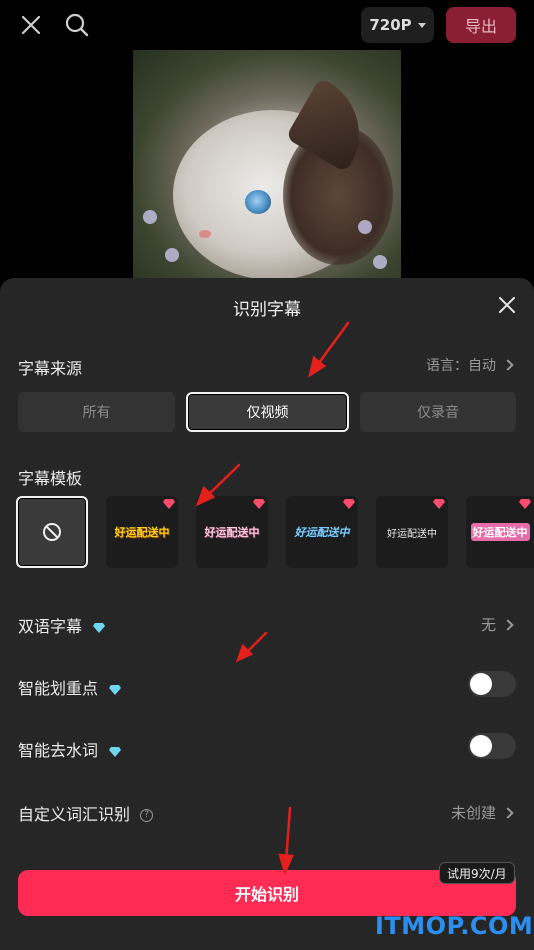 The width and height of the screenshot is (534, 950). I want to click on sheet-close-icon, so click(507, 305).